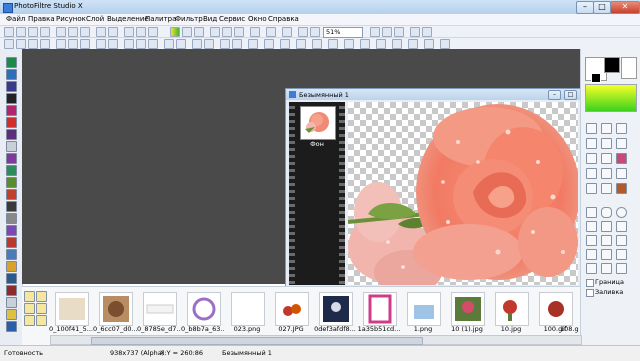 This screenshot has height=361, width=640. I want to click on folder-up-icon, so click(41, 296).